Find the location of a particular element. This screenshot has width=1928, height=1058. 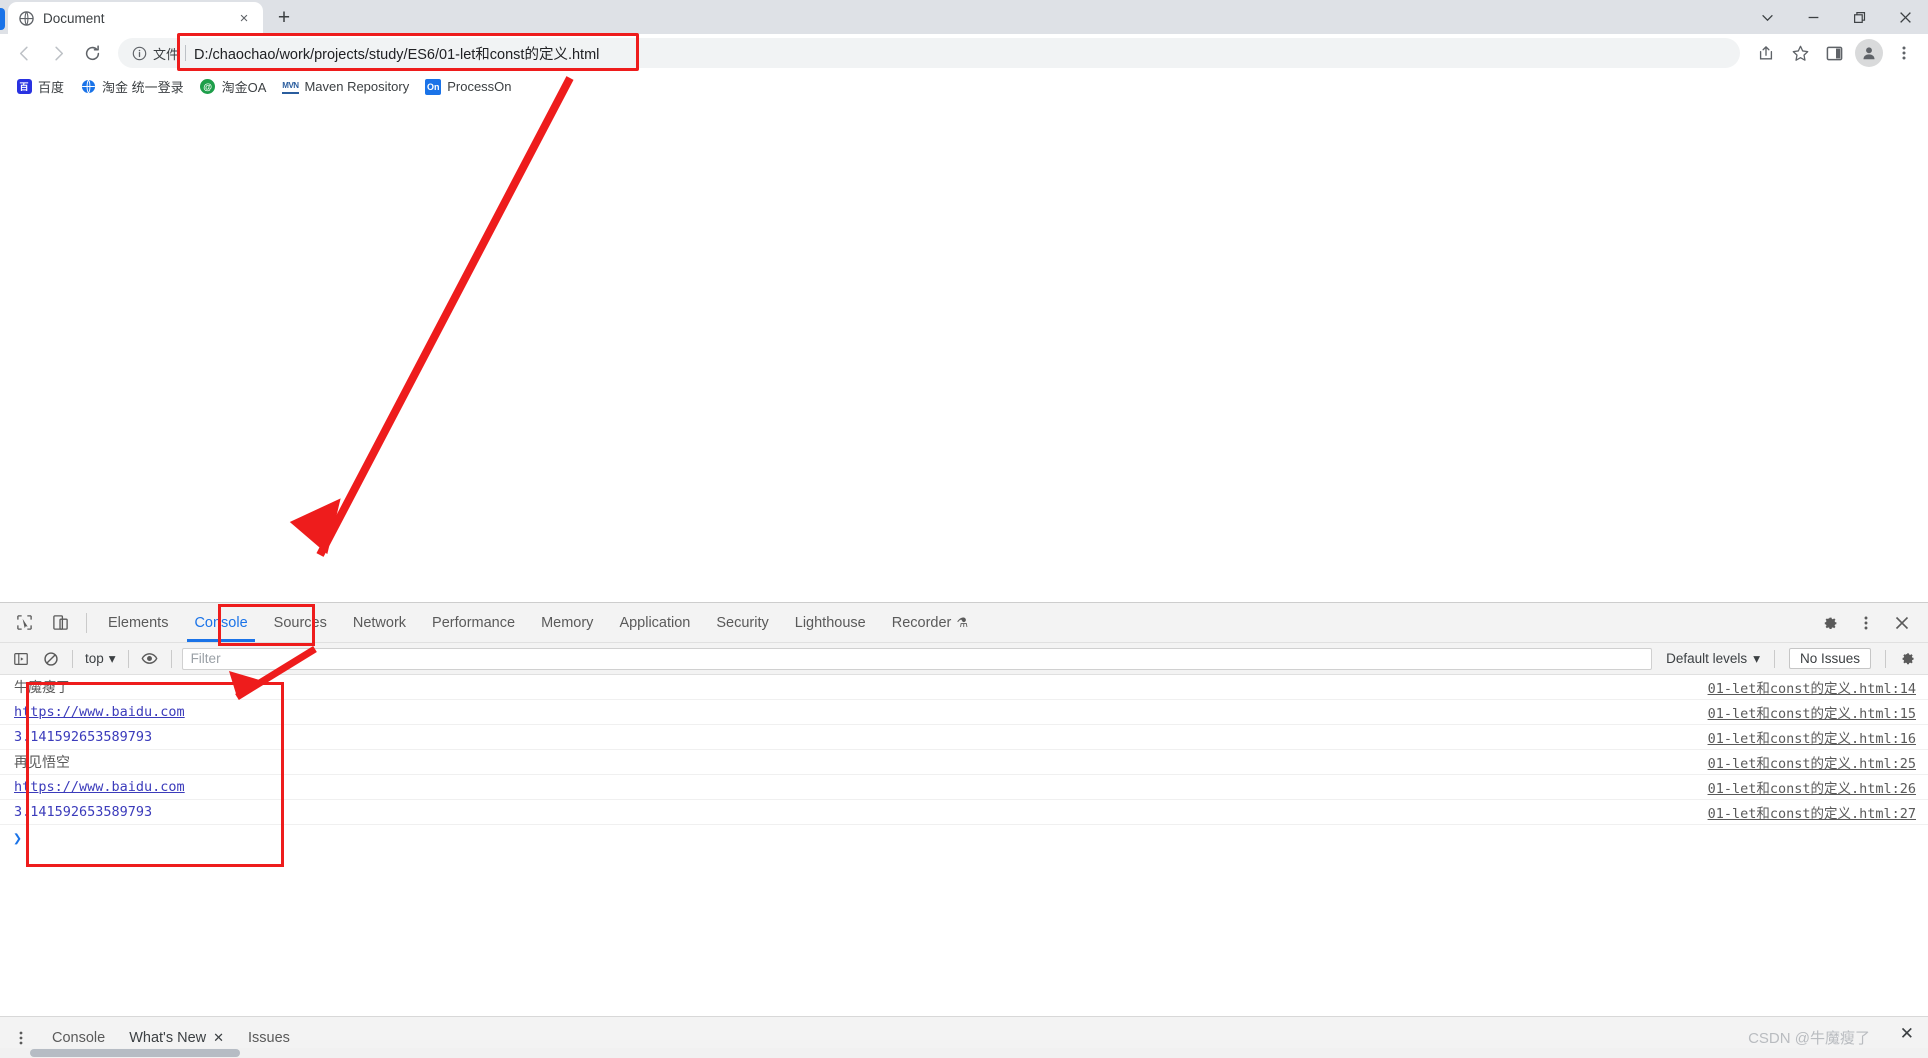

tab-close-button: × is located at coordinates (244, 18).